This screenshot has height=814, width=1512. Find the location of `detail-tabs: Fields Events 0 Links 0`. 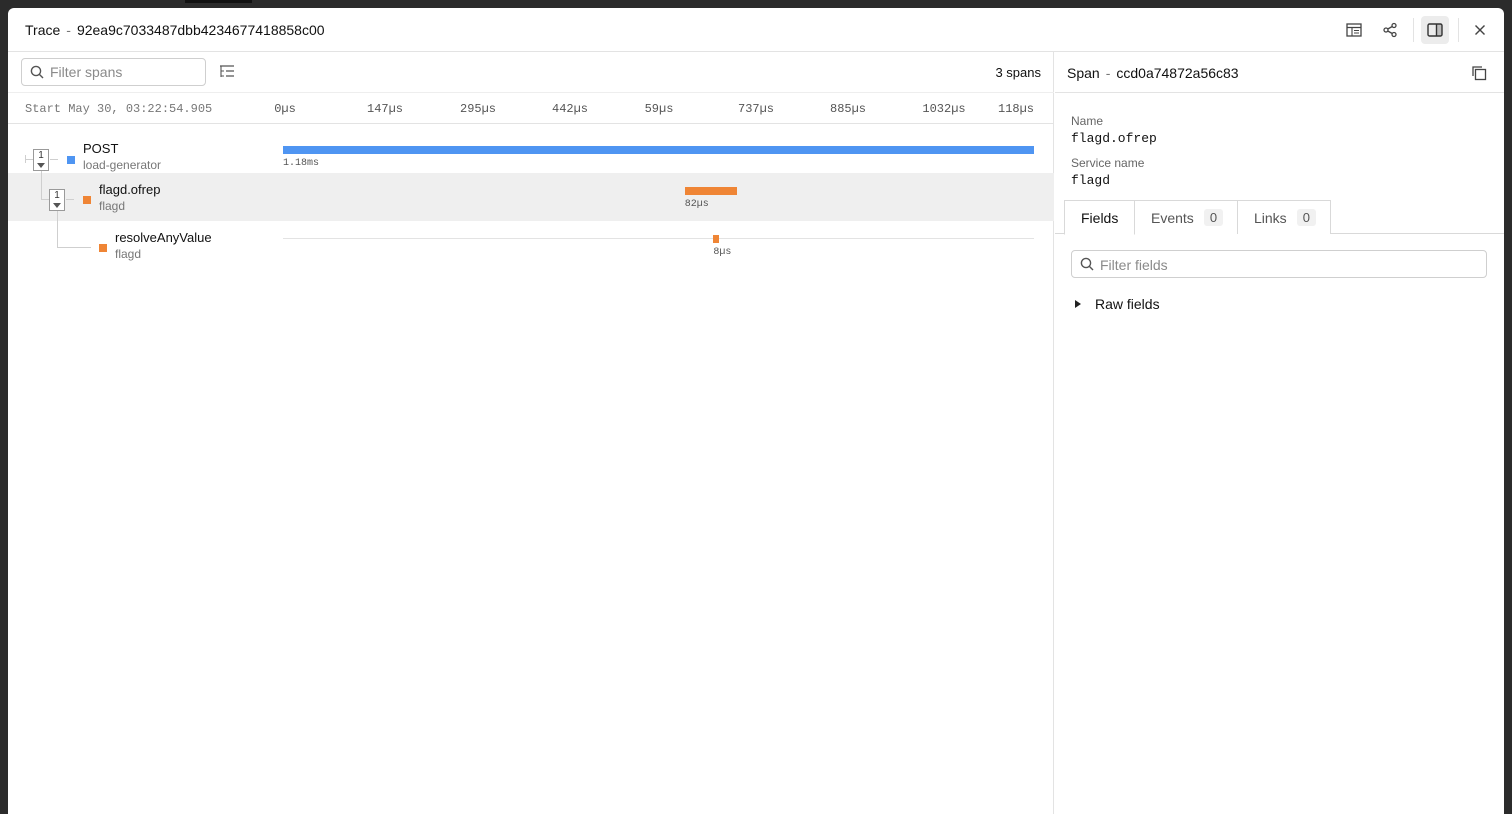

detail-tabs: Fields Events 0 Links 0 is located at coordinates (1279, 217).